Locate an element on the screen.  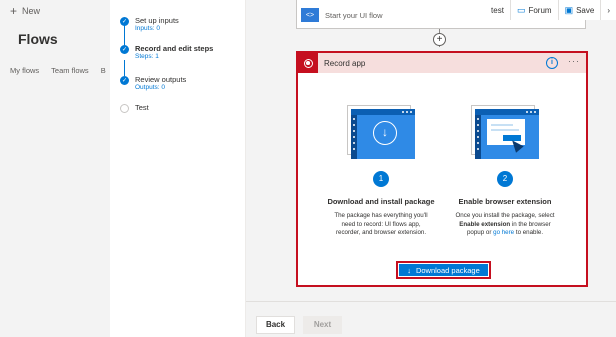
top-bar-actions: test ▭ Forum ▣ Save › is located at coordinates (550, 10).